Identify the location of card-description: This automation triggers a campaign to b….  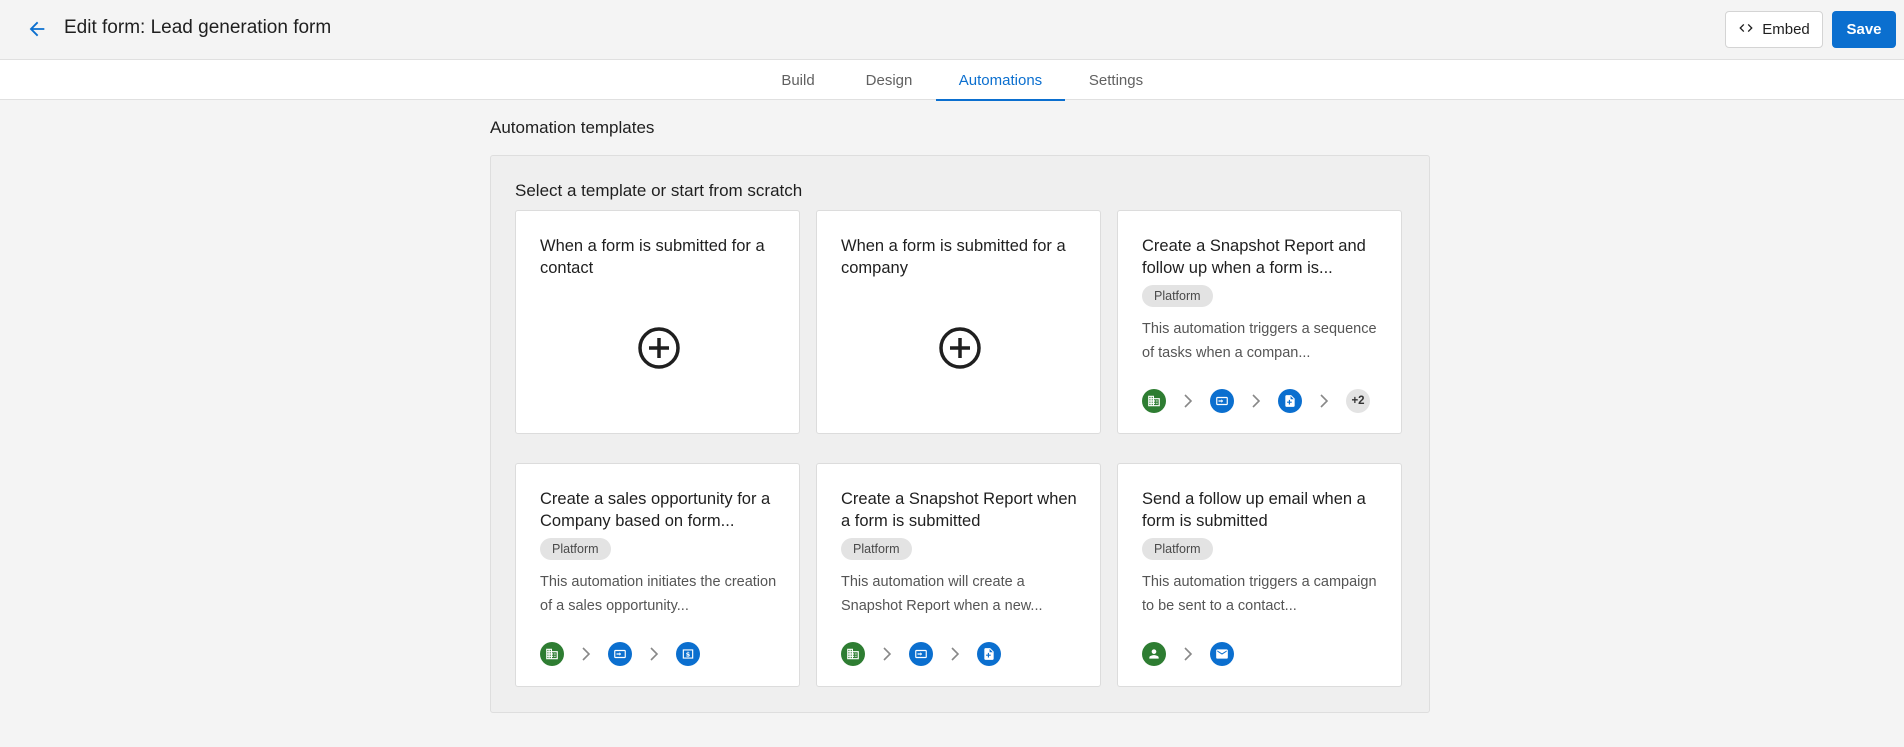
(1259, 594).